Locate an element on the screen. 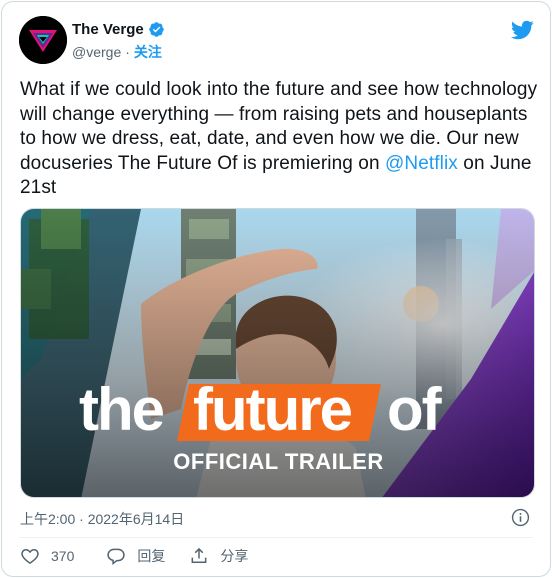  handle-row: @verge · 关注 is located at coordinates (117, 52).